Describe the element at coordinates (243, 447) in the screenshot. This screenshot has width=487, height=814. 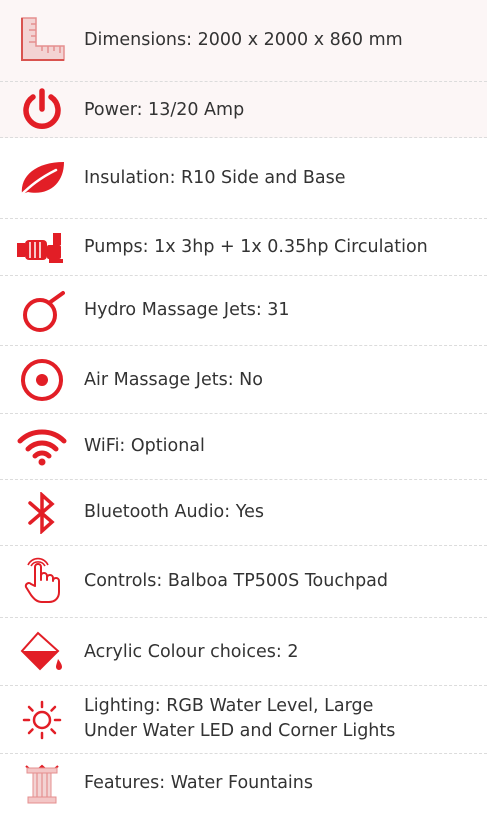
I see `spec-row-wifi: WiFi: Optional` at that location.